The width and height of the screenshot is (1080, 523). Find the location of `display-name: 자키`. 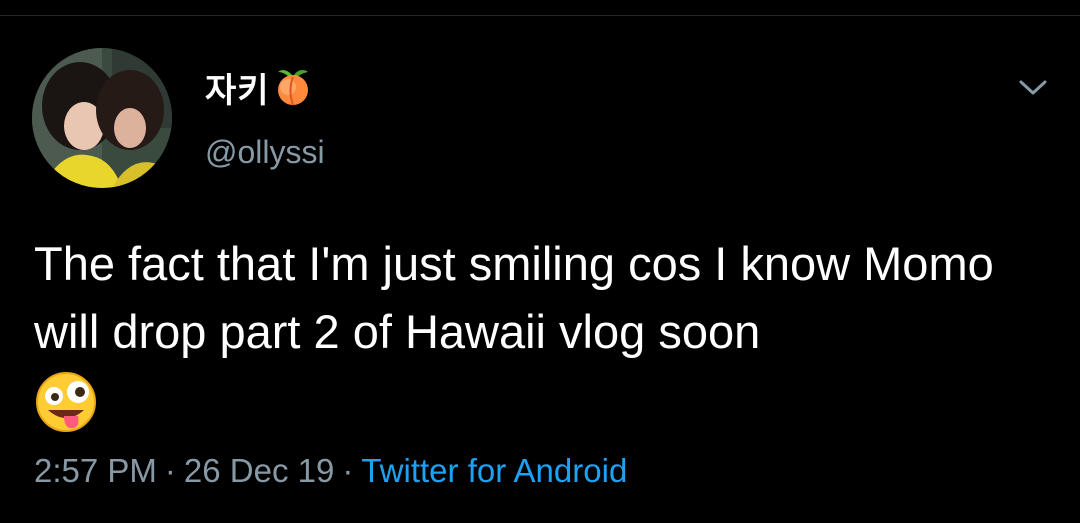

display-name: 자키 is located at coordinates (259, 87).